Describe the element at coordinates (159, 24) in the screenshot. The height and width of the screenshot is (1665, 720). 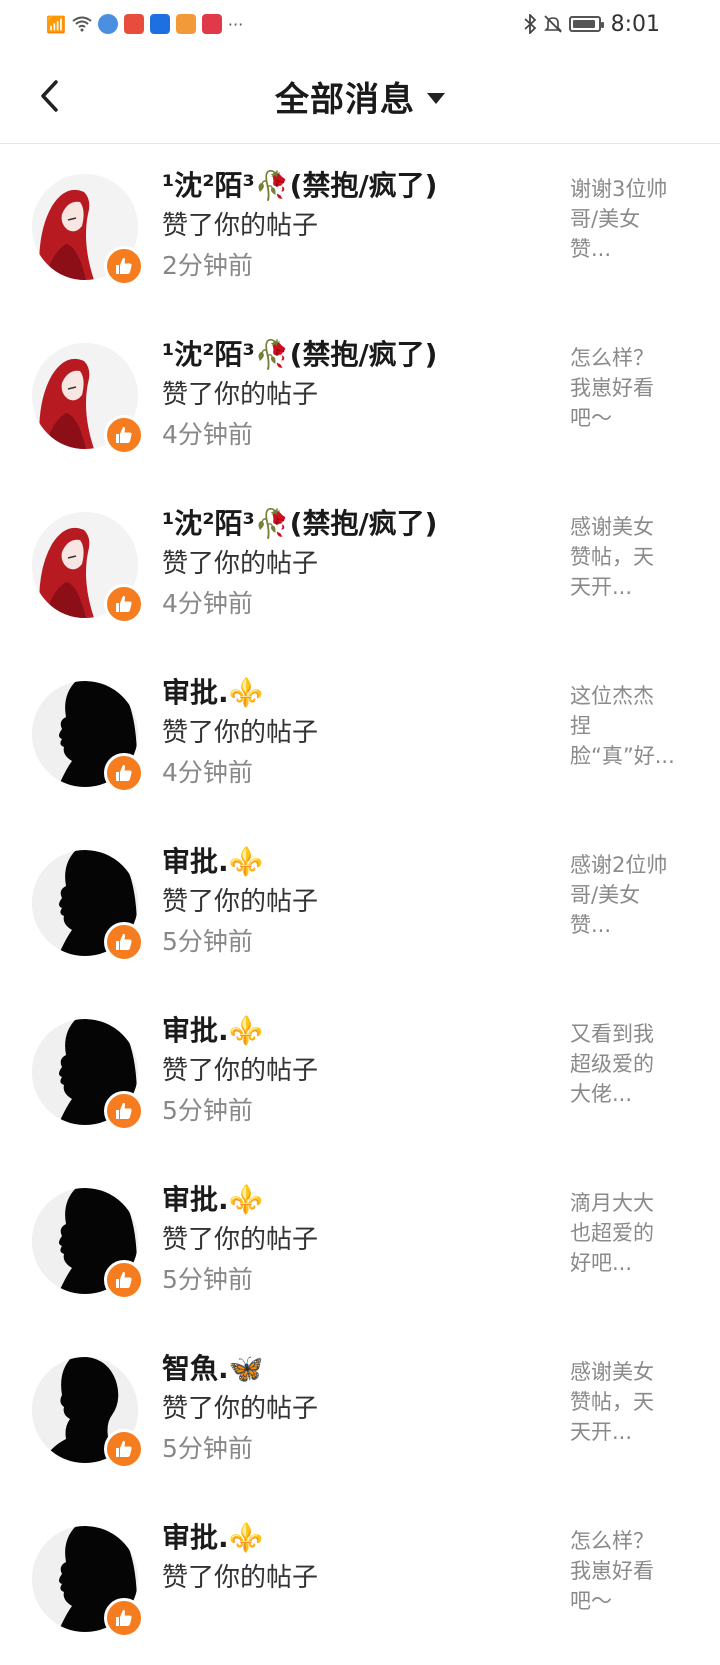
I see `bulb-app-icon` at that location.